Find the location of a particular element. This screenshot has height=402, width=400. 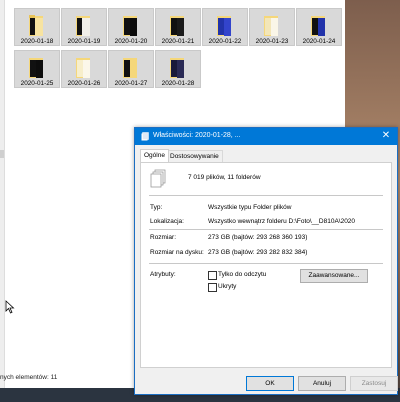

folder-label: 2020-01-24 is located at coordinates (319, 41).